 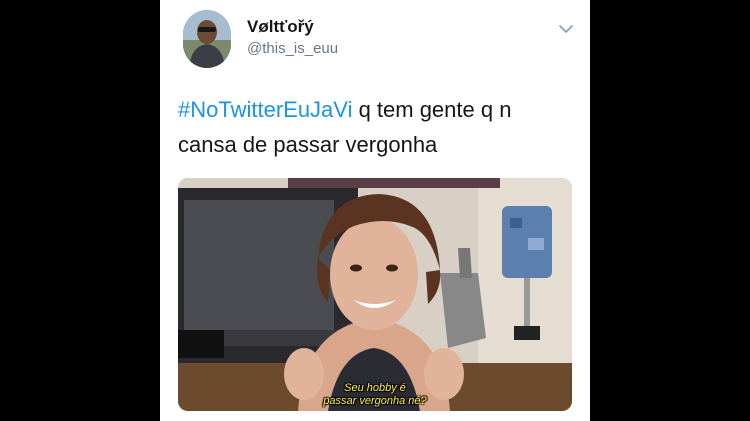 I want to click on avatar, so click(x=207, y=39).